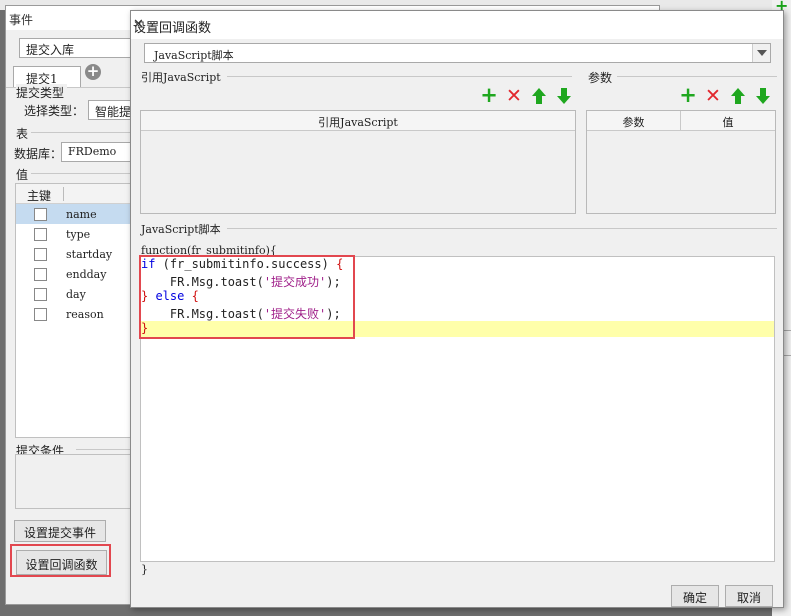 Image resolution: width=791 pixels, height=616 pixels. Describe the element at coordinates (78, 234) in the screenshot. I see `field-name: type` at that location.